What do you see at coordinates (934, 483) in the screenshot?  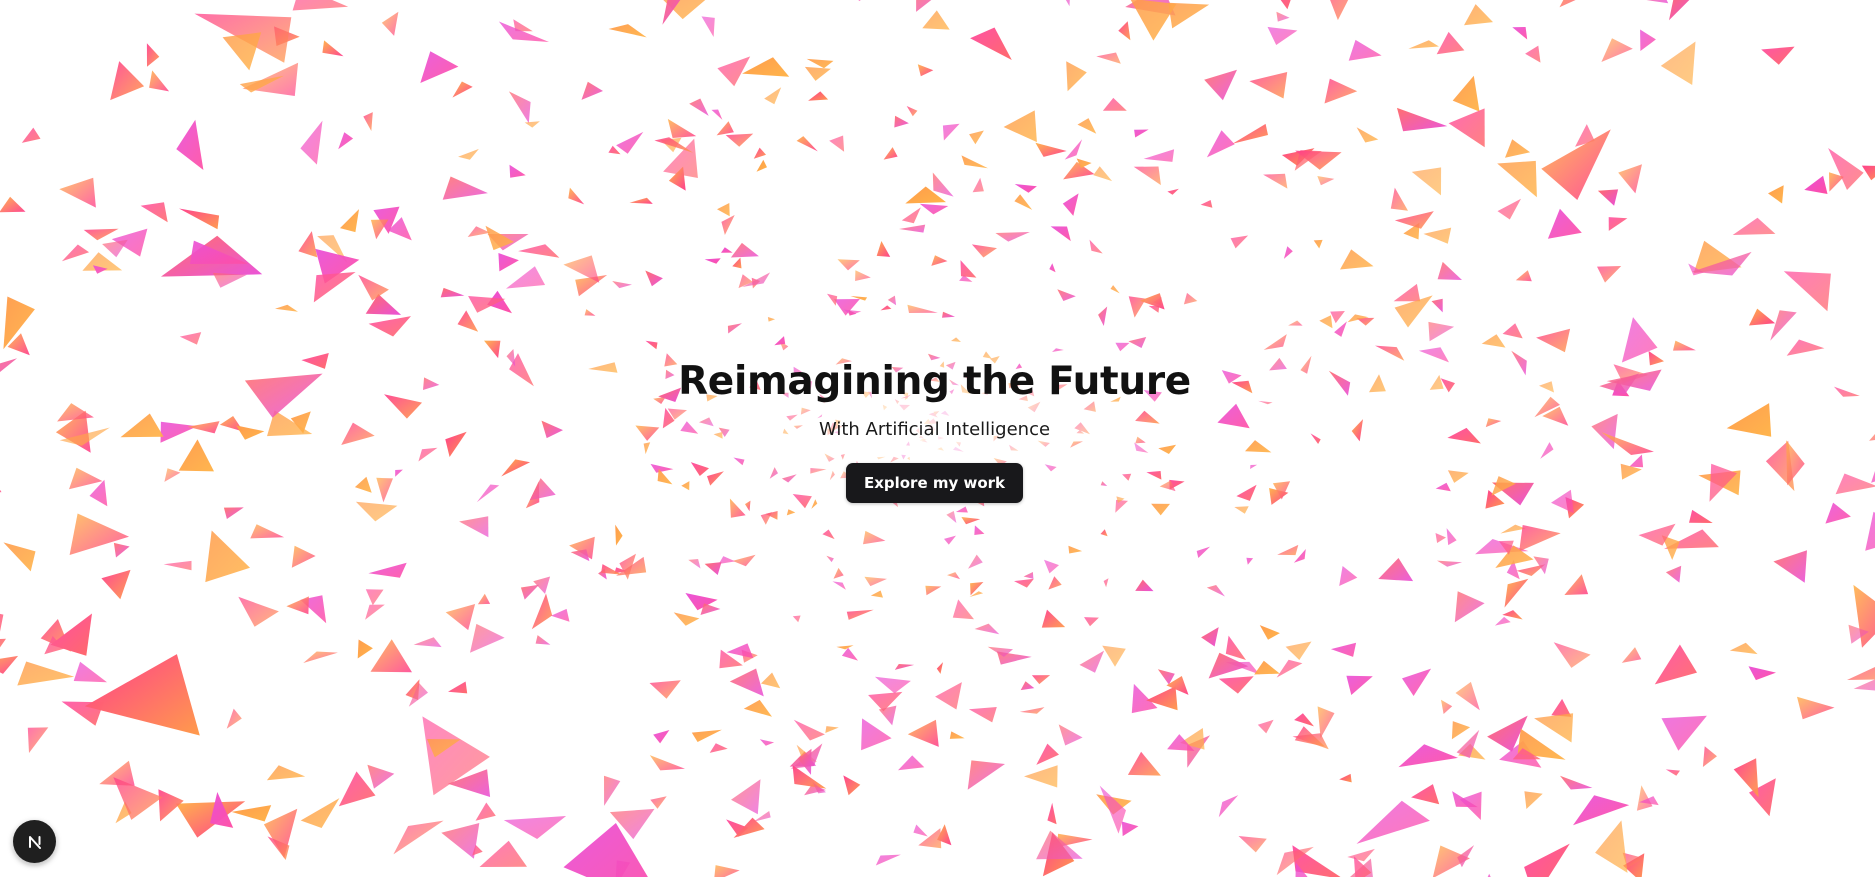 I see `explore-my-work-button: Explore my work` at bounding box center [934, 483].